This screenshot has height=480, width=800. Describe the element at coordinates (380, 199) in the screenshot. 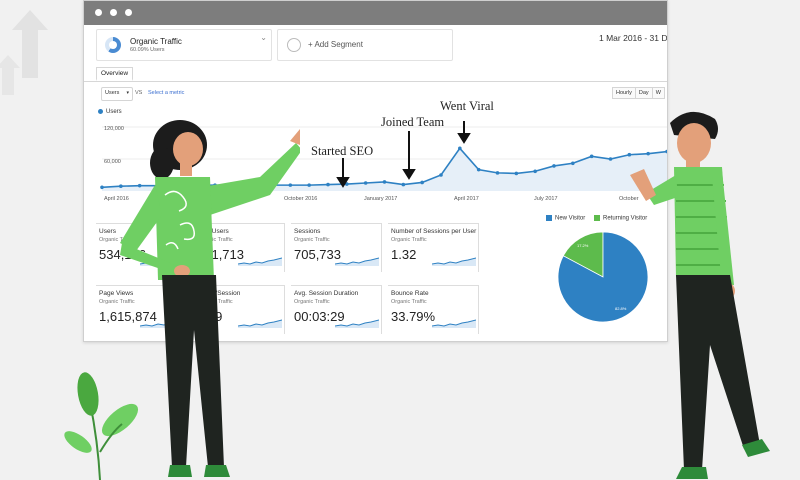

I see `x-tick-label: January 2017` at that location.